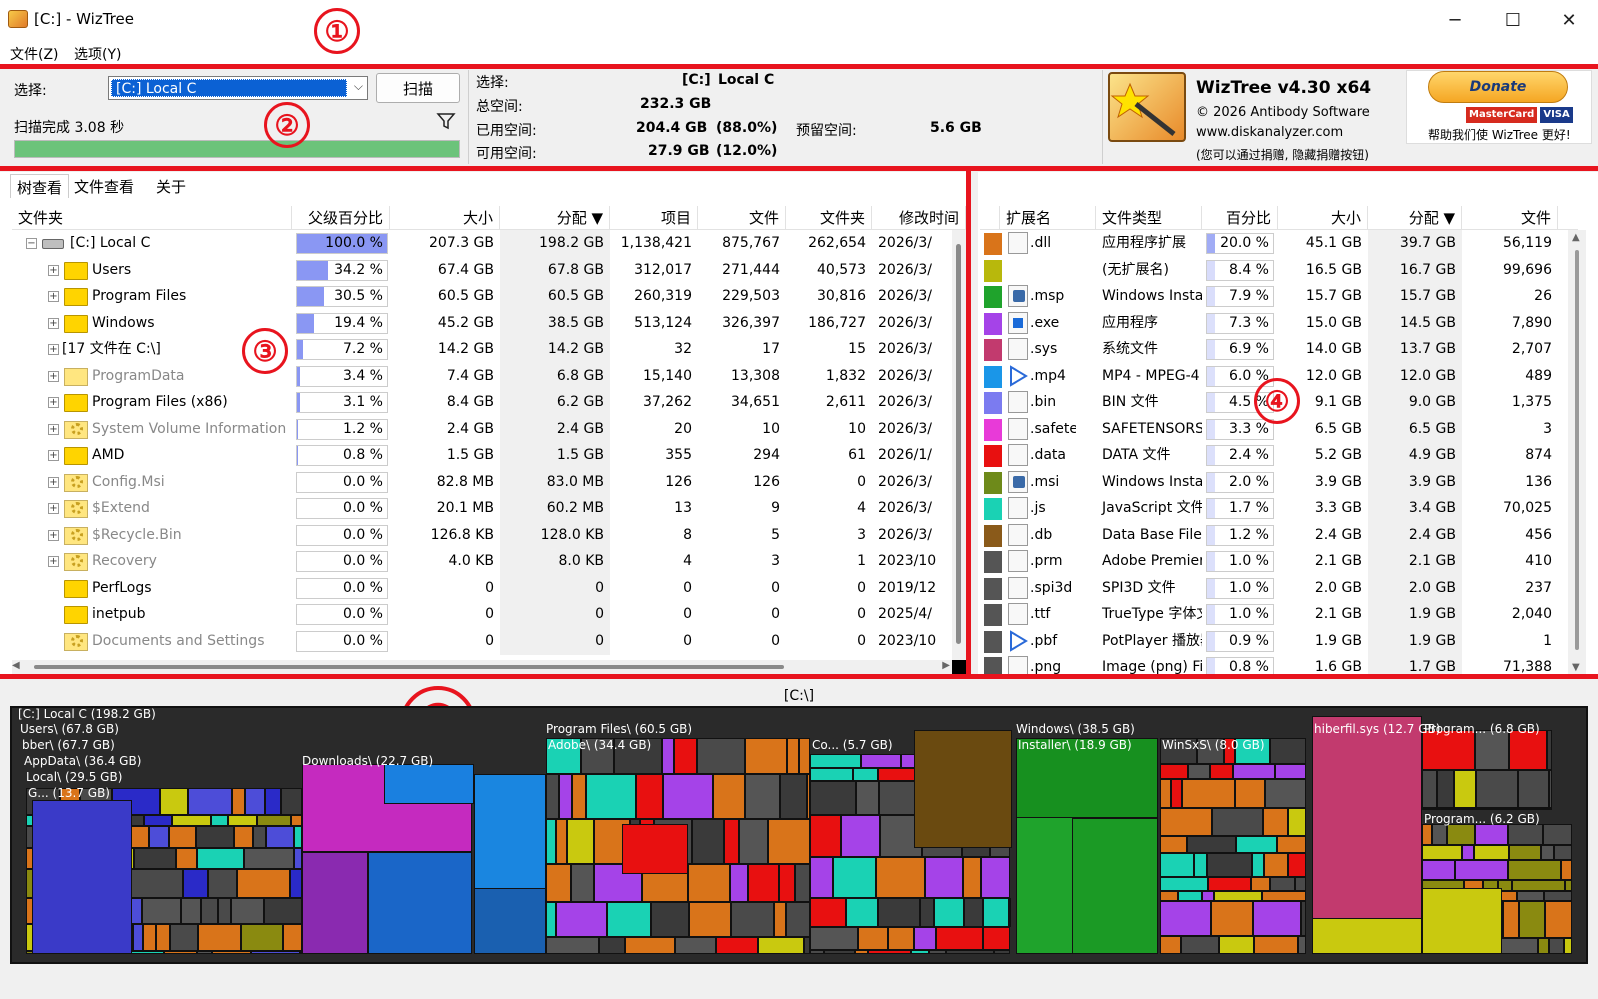 The height and width of the screenshot is (999, 1598). I want to click on table-row: (无扩展名) 8.4 % 16.5 GB 16.7 GB 99,696, so click(1270, 270).